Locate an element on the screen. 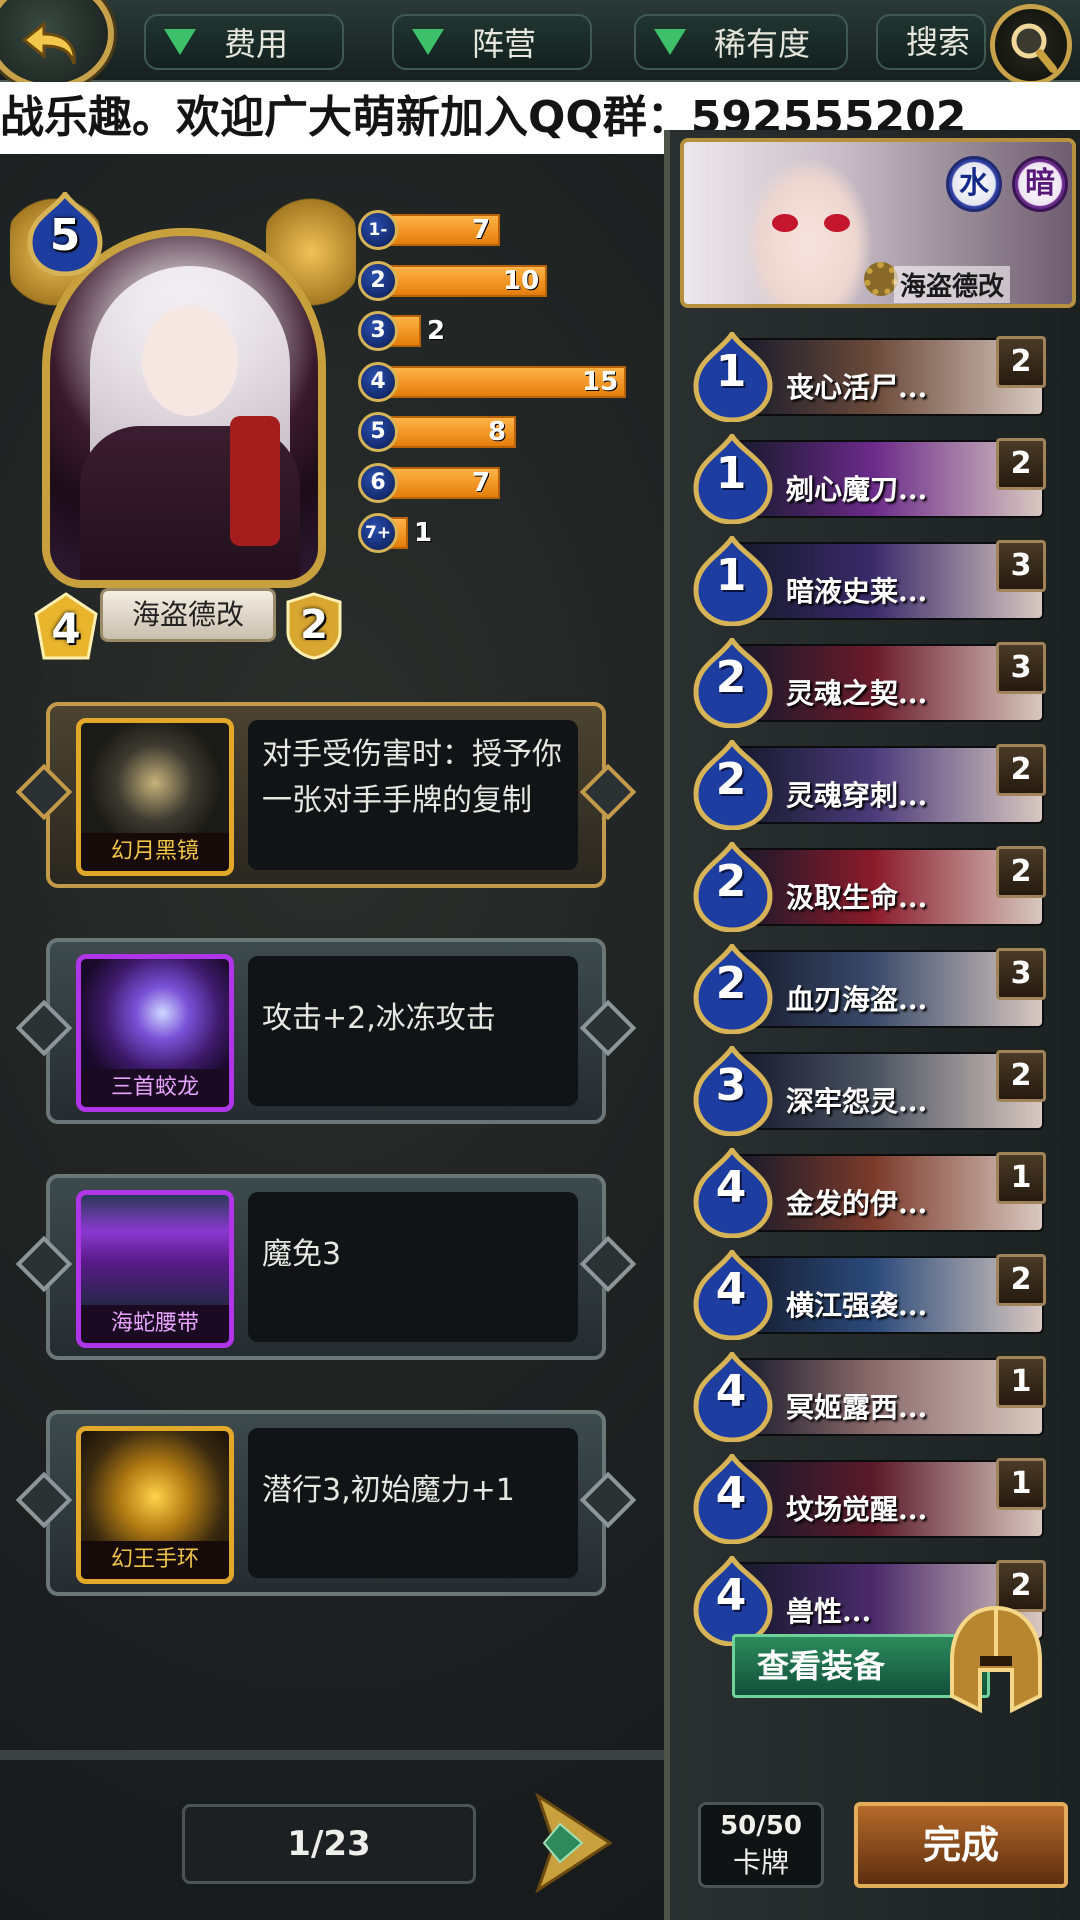 This screenshot has width=1080, height=1920. mana-cost-label: 1- is located at coordinates (378, 230).